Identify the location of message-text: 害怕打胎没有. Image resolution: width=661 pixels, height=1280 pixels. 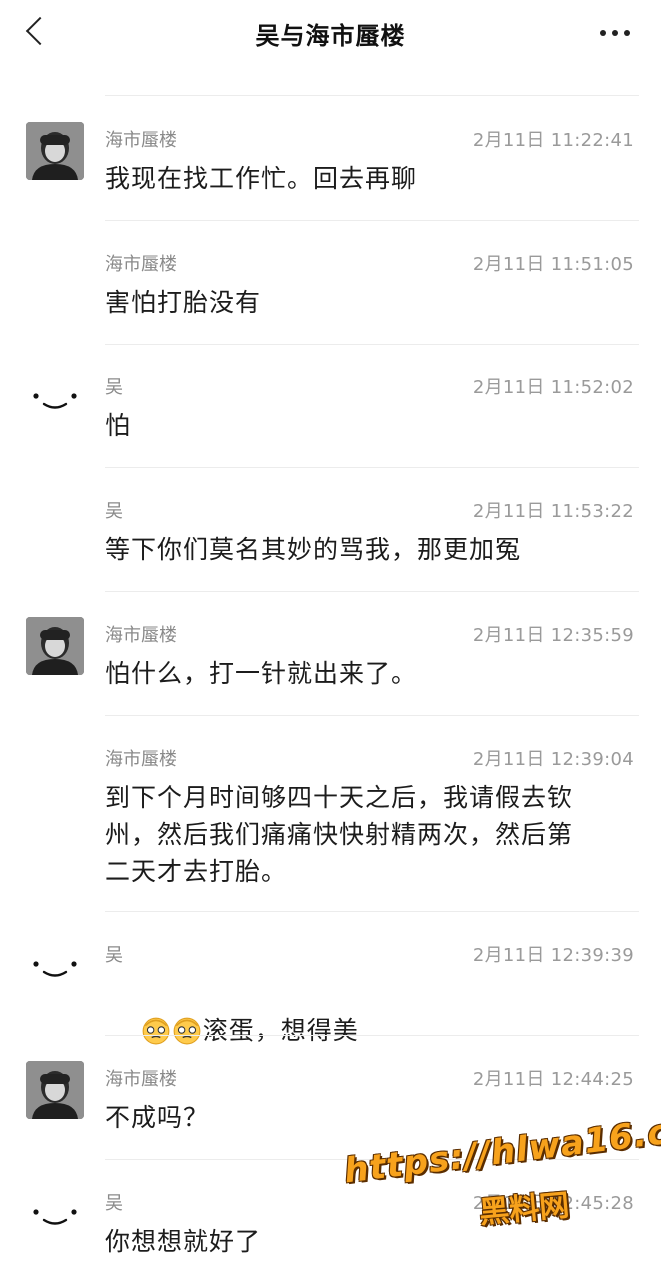
(183, 302).